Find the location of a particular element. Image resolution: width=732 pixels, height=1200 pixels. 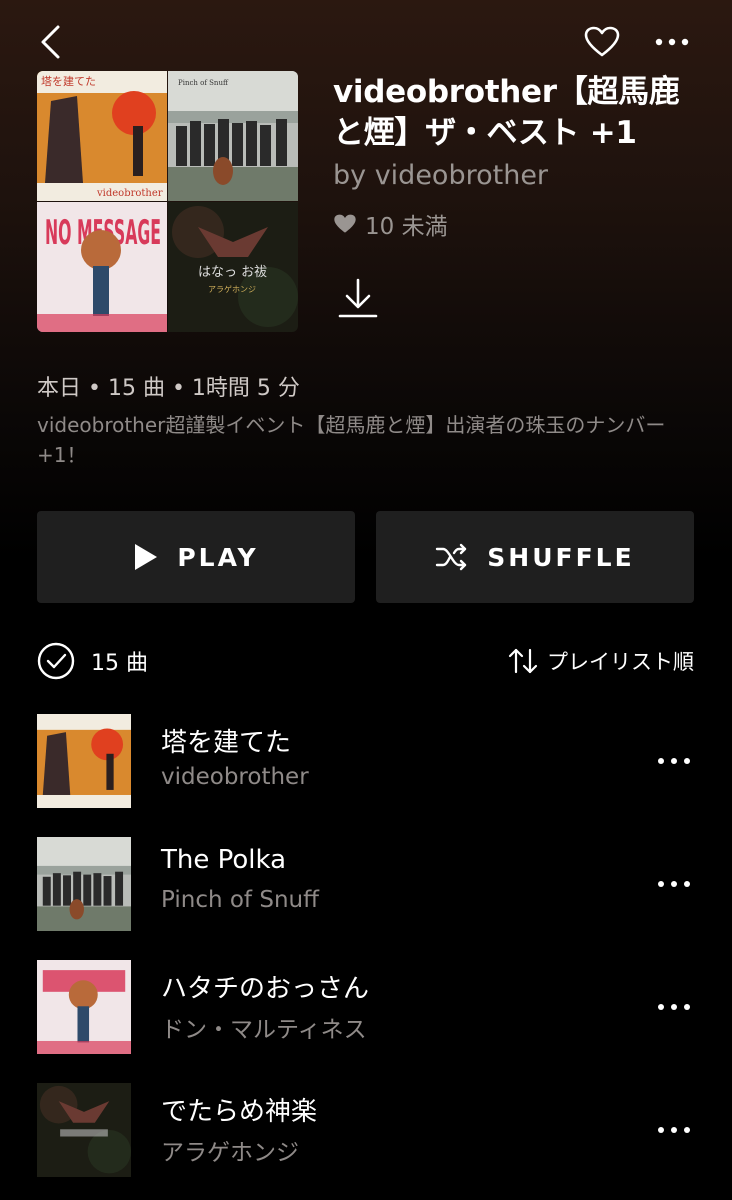

back-button is located at coordinates (50, 42).